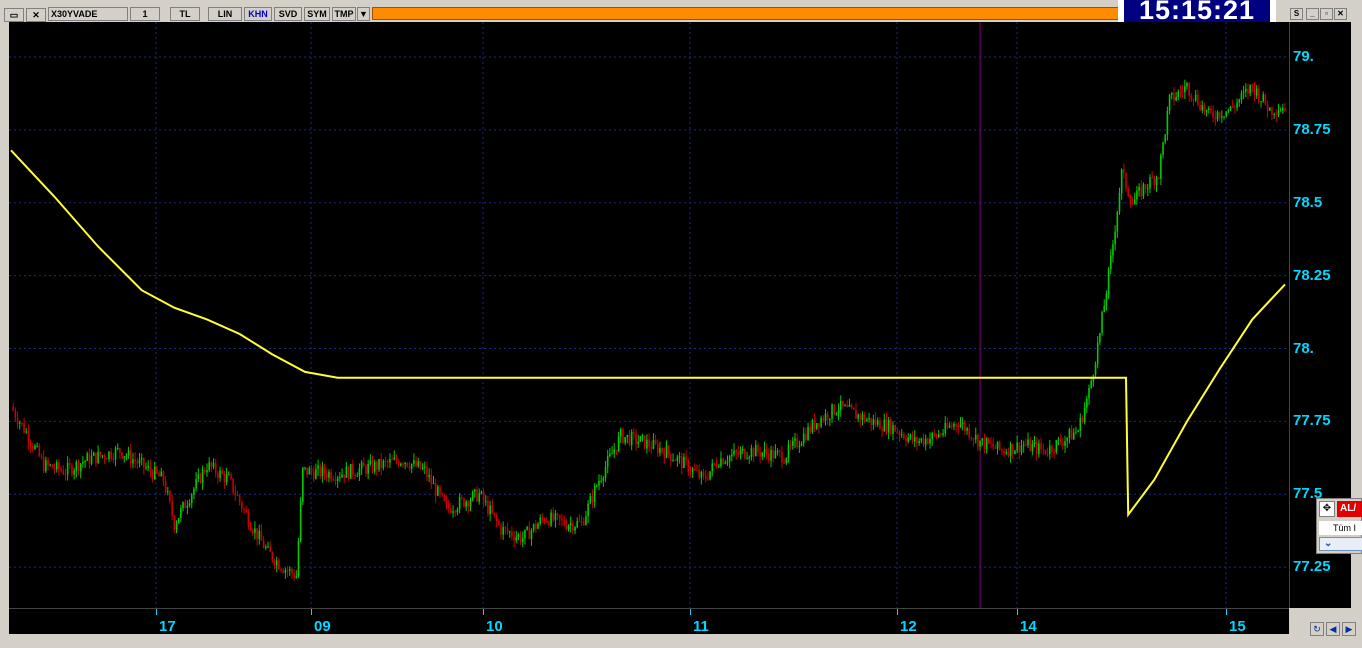 This screenshot has height=648, width=1362. I want to click on refresh-icon: ↻, so click(1317, 629).